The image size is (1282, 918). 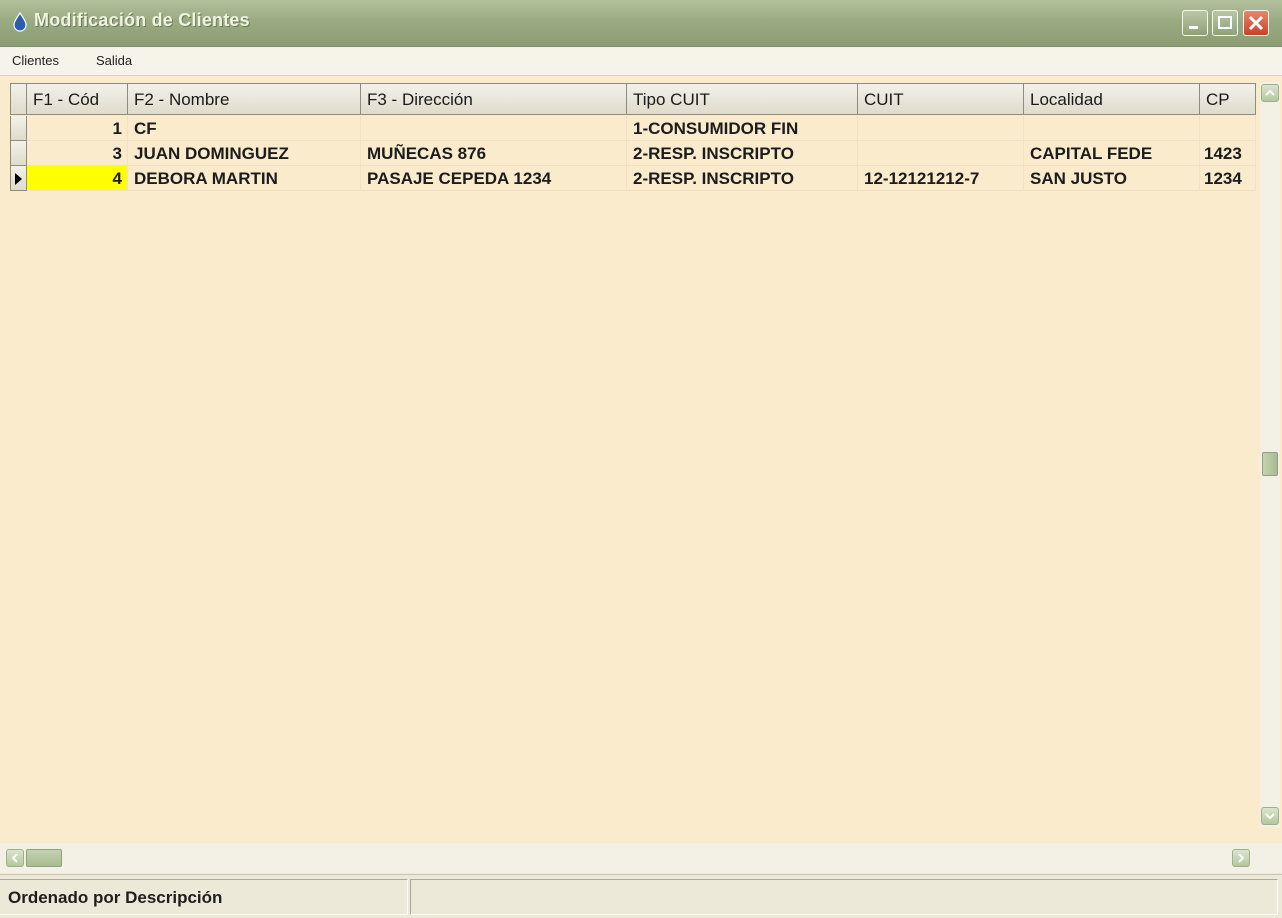 What do you see at coordinates (641, 23) in the screenshot?
I see `title-bar: Modificación de Clientes` at bounding box center [641, 23].